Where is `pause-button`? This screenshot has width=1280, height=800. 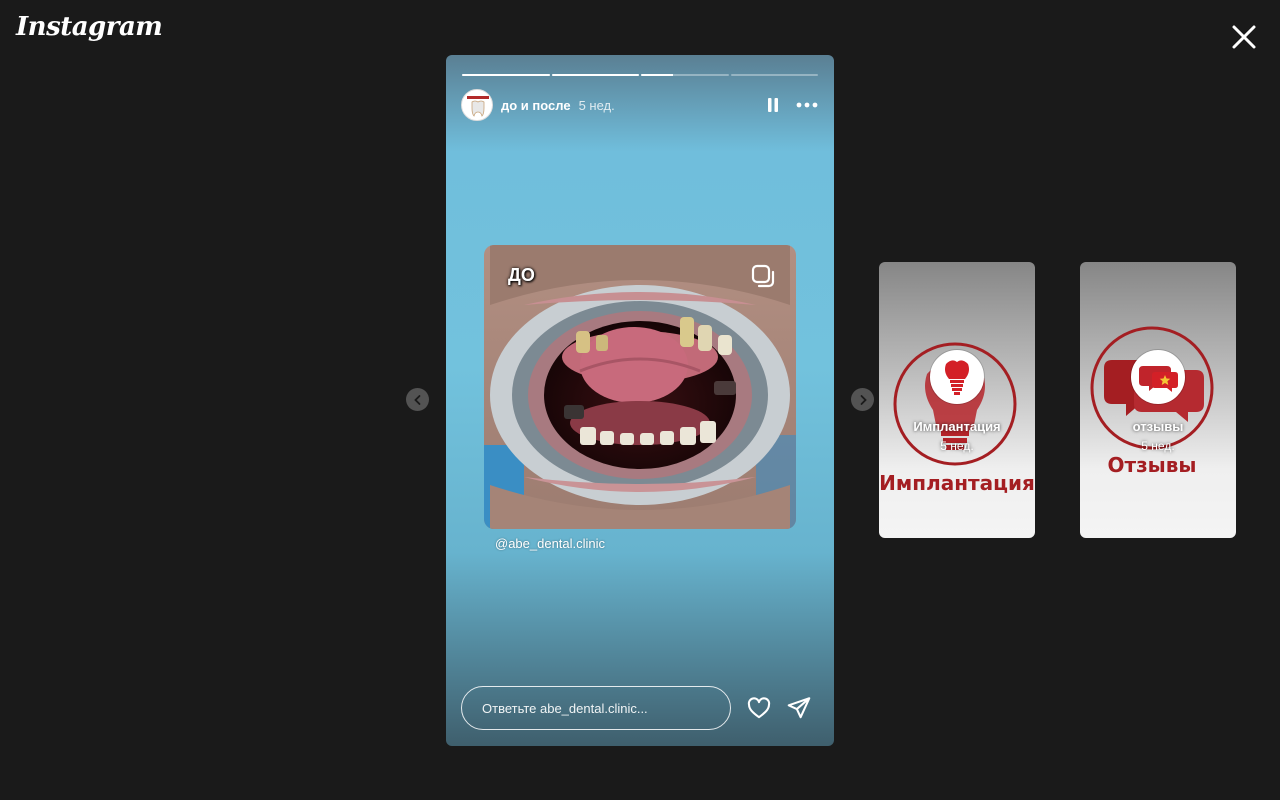
pause-button is located at coordinates (773, 105).